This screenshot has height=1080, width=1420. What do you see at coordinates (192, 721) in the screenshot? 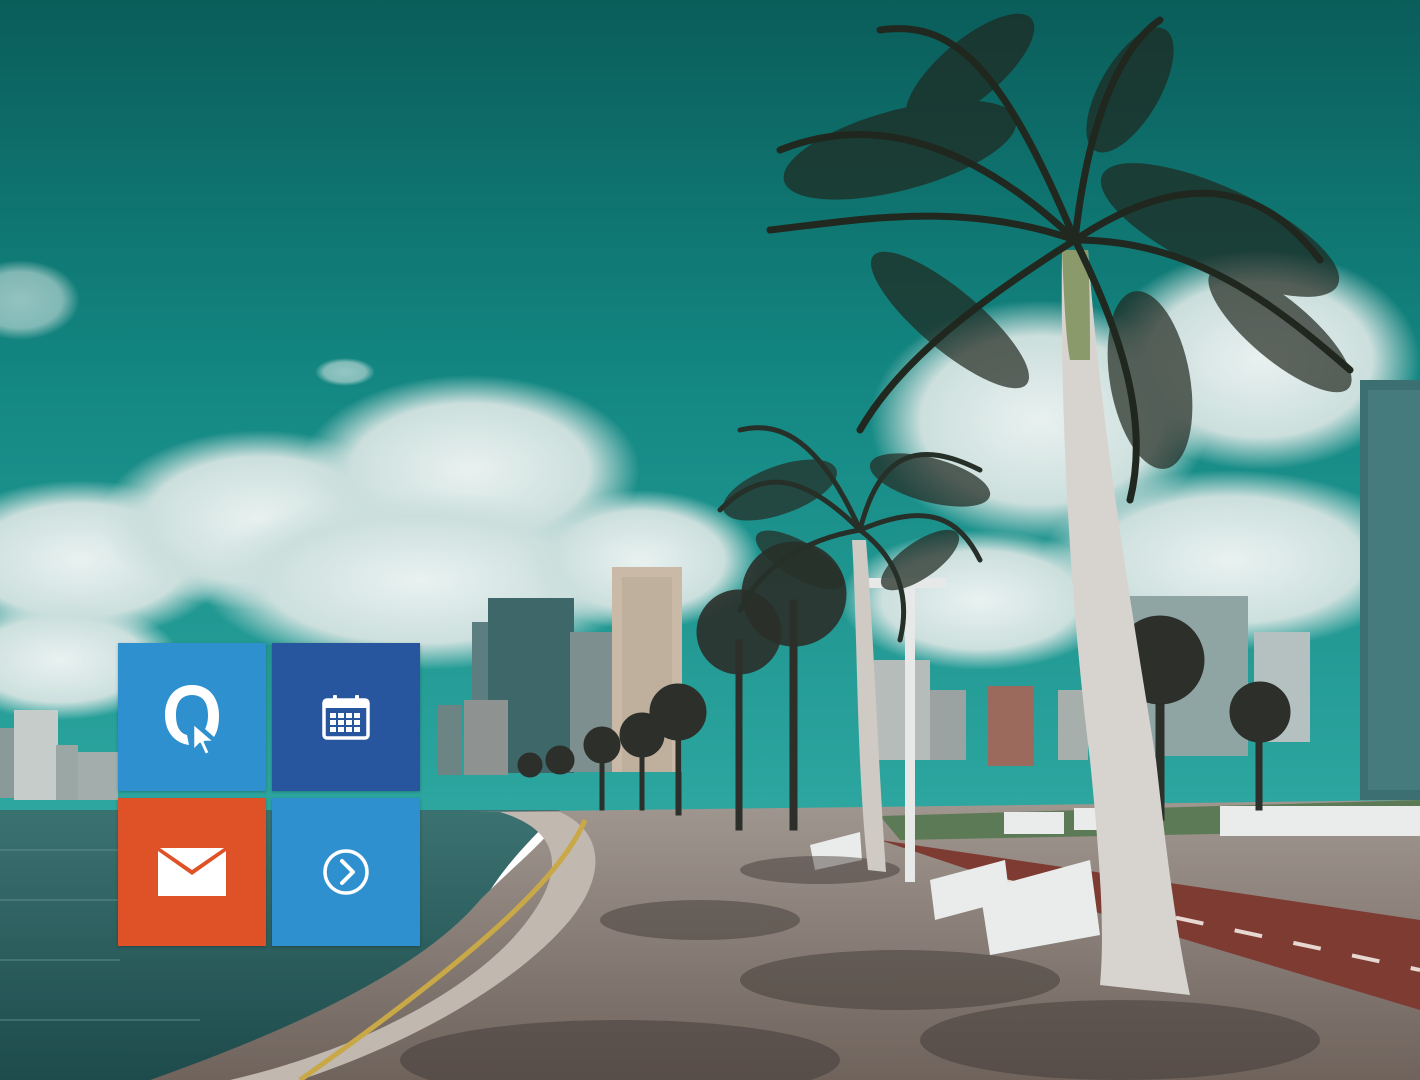
I see `q-logo-cursor-icon` at bounding box center [192, 721].